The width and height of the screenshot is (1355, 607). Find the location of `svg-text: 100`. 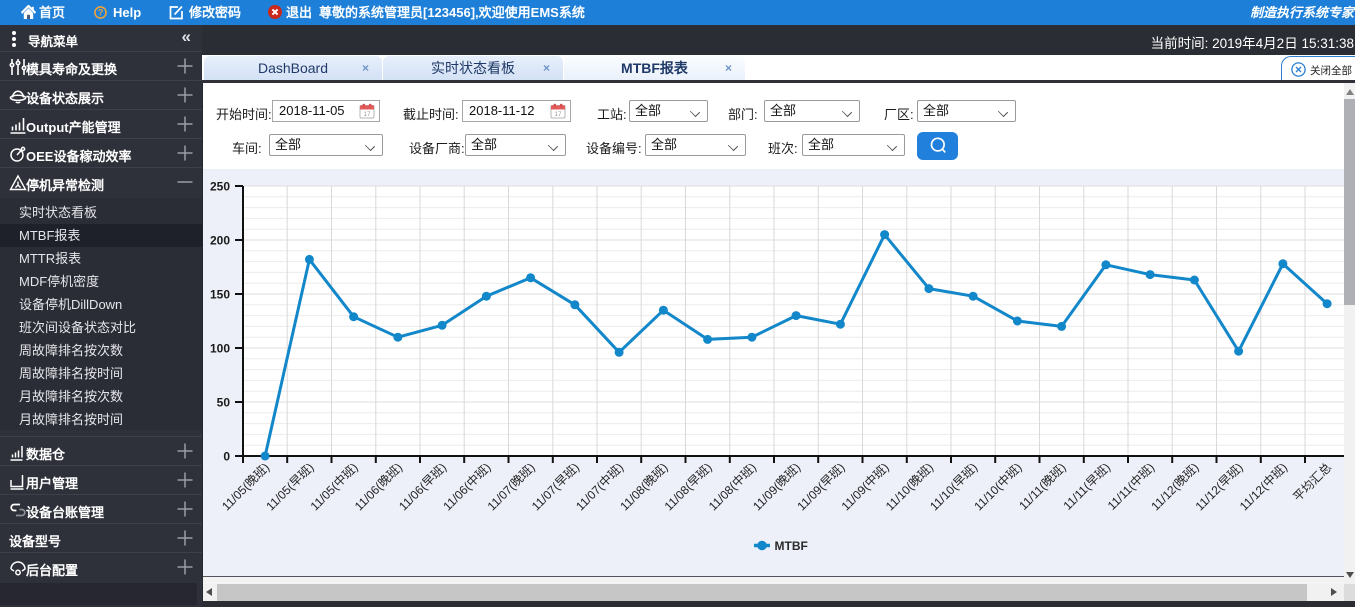

svg-text: 100 is located at coordinates (220, 349).